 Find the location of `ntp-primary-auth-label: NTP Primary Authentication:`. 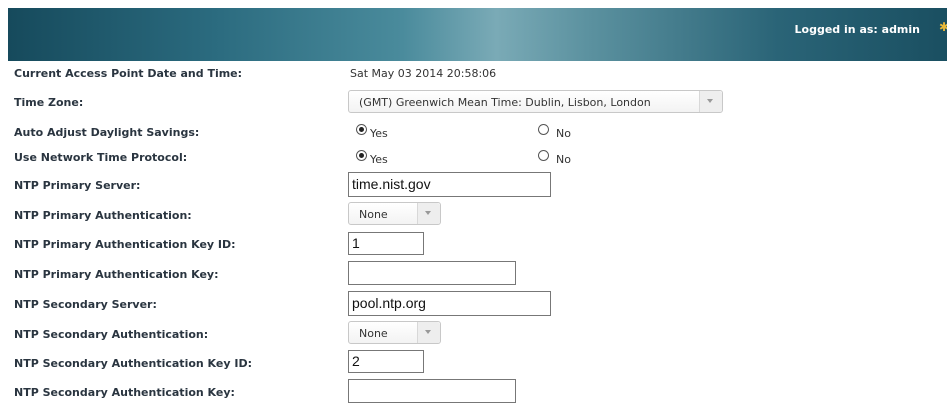

ntp-primary-auth-label: NTP Primary Authentication: is located at coordinates (103, 215).